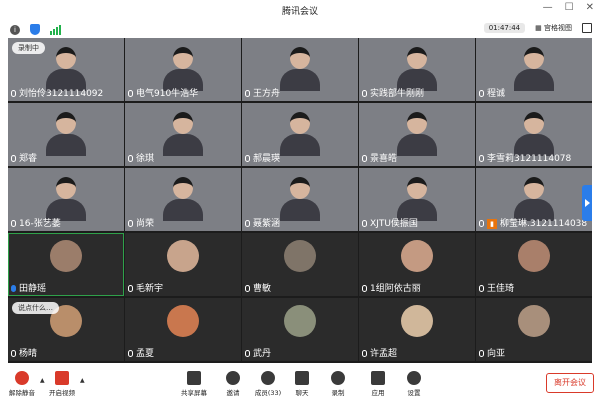 The image size is (600, 405). Describe the element at coordinates (22, 378) in the screenshot. I see `microphone-muted-icon` at that location.